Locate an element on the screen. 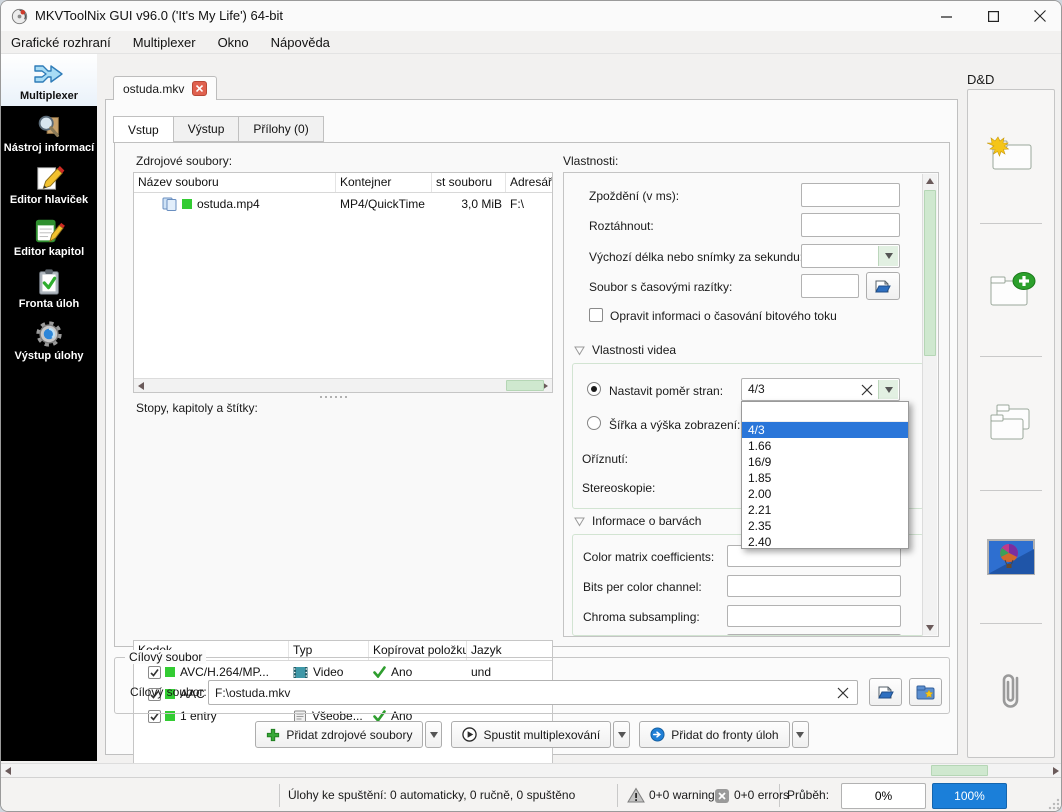 Image resolution: width=1062 pixels, height=812 pixels. folders-stack-icon is located at coordinates (1010, 422).